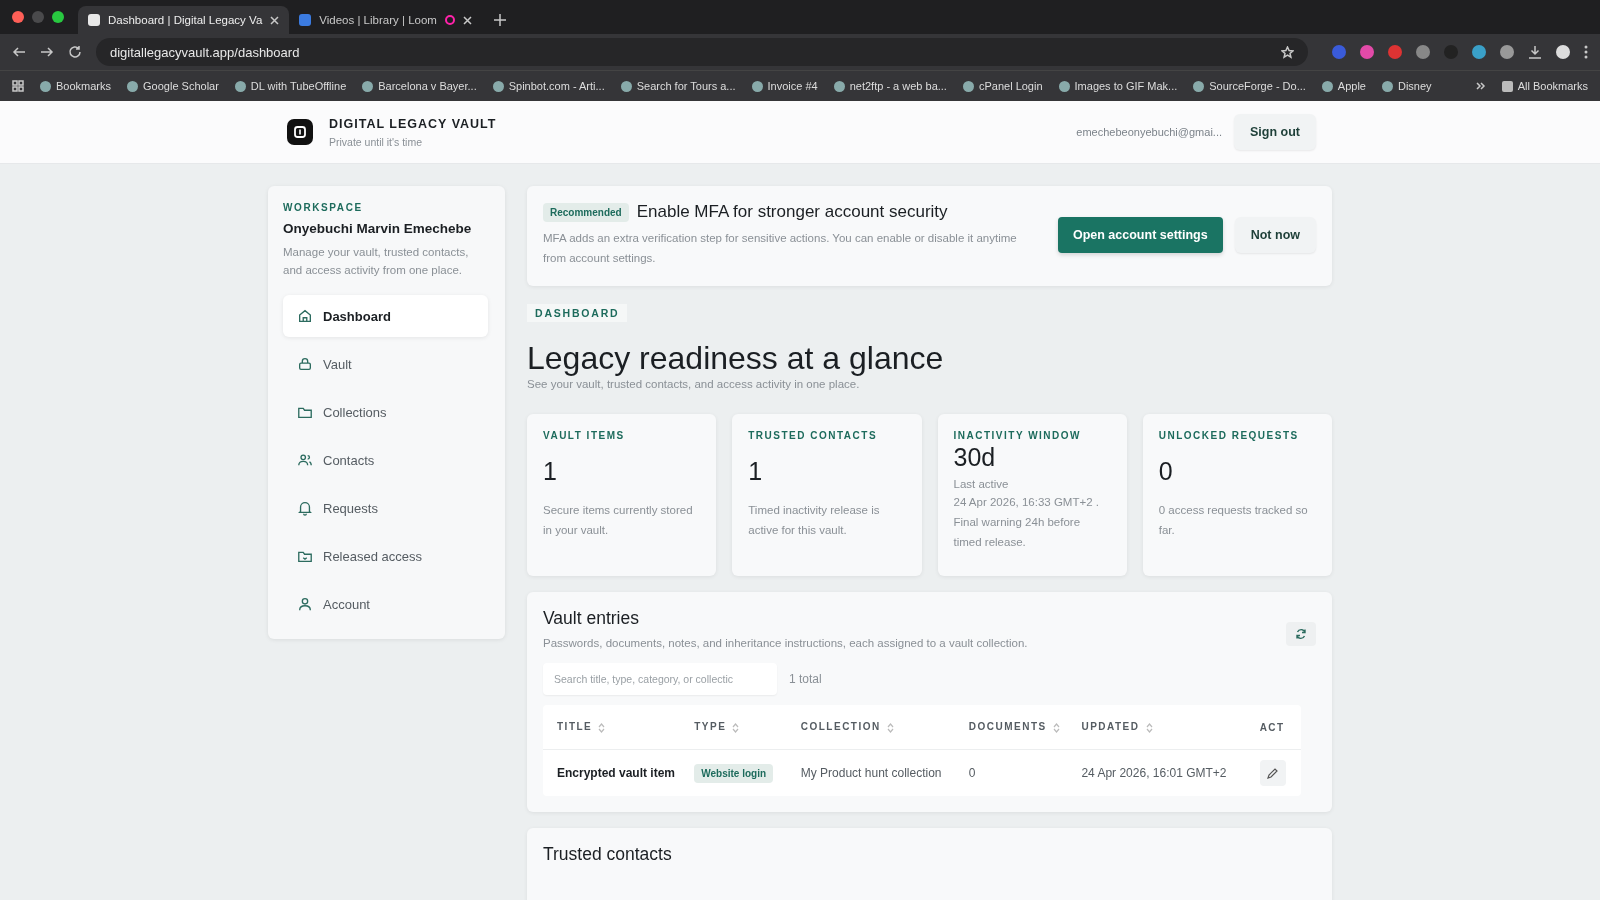 Image resolution: width=1600 pixels, height=900 pixels. What do you see at coordinates (1343, 86) in the screenshot?
I see `bookmark-link: Apple` at bounding box center [1343, 86].